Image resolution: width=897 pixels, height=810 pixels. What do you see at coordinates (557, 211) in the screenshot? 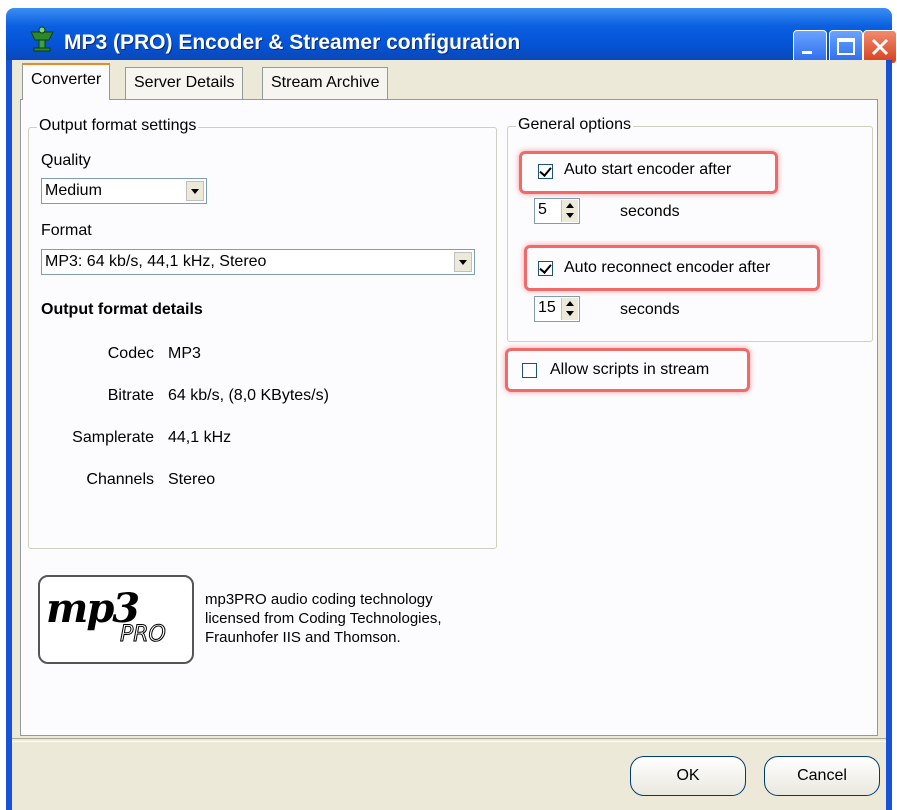
I see `auto-start-seconds-spinner: 5` at bounding box center [557, 211].